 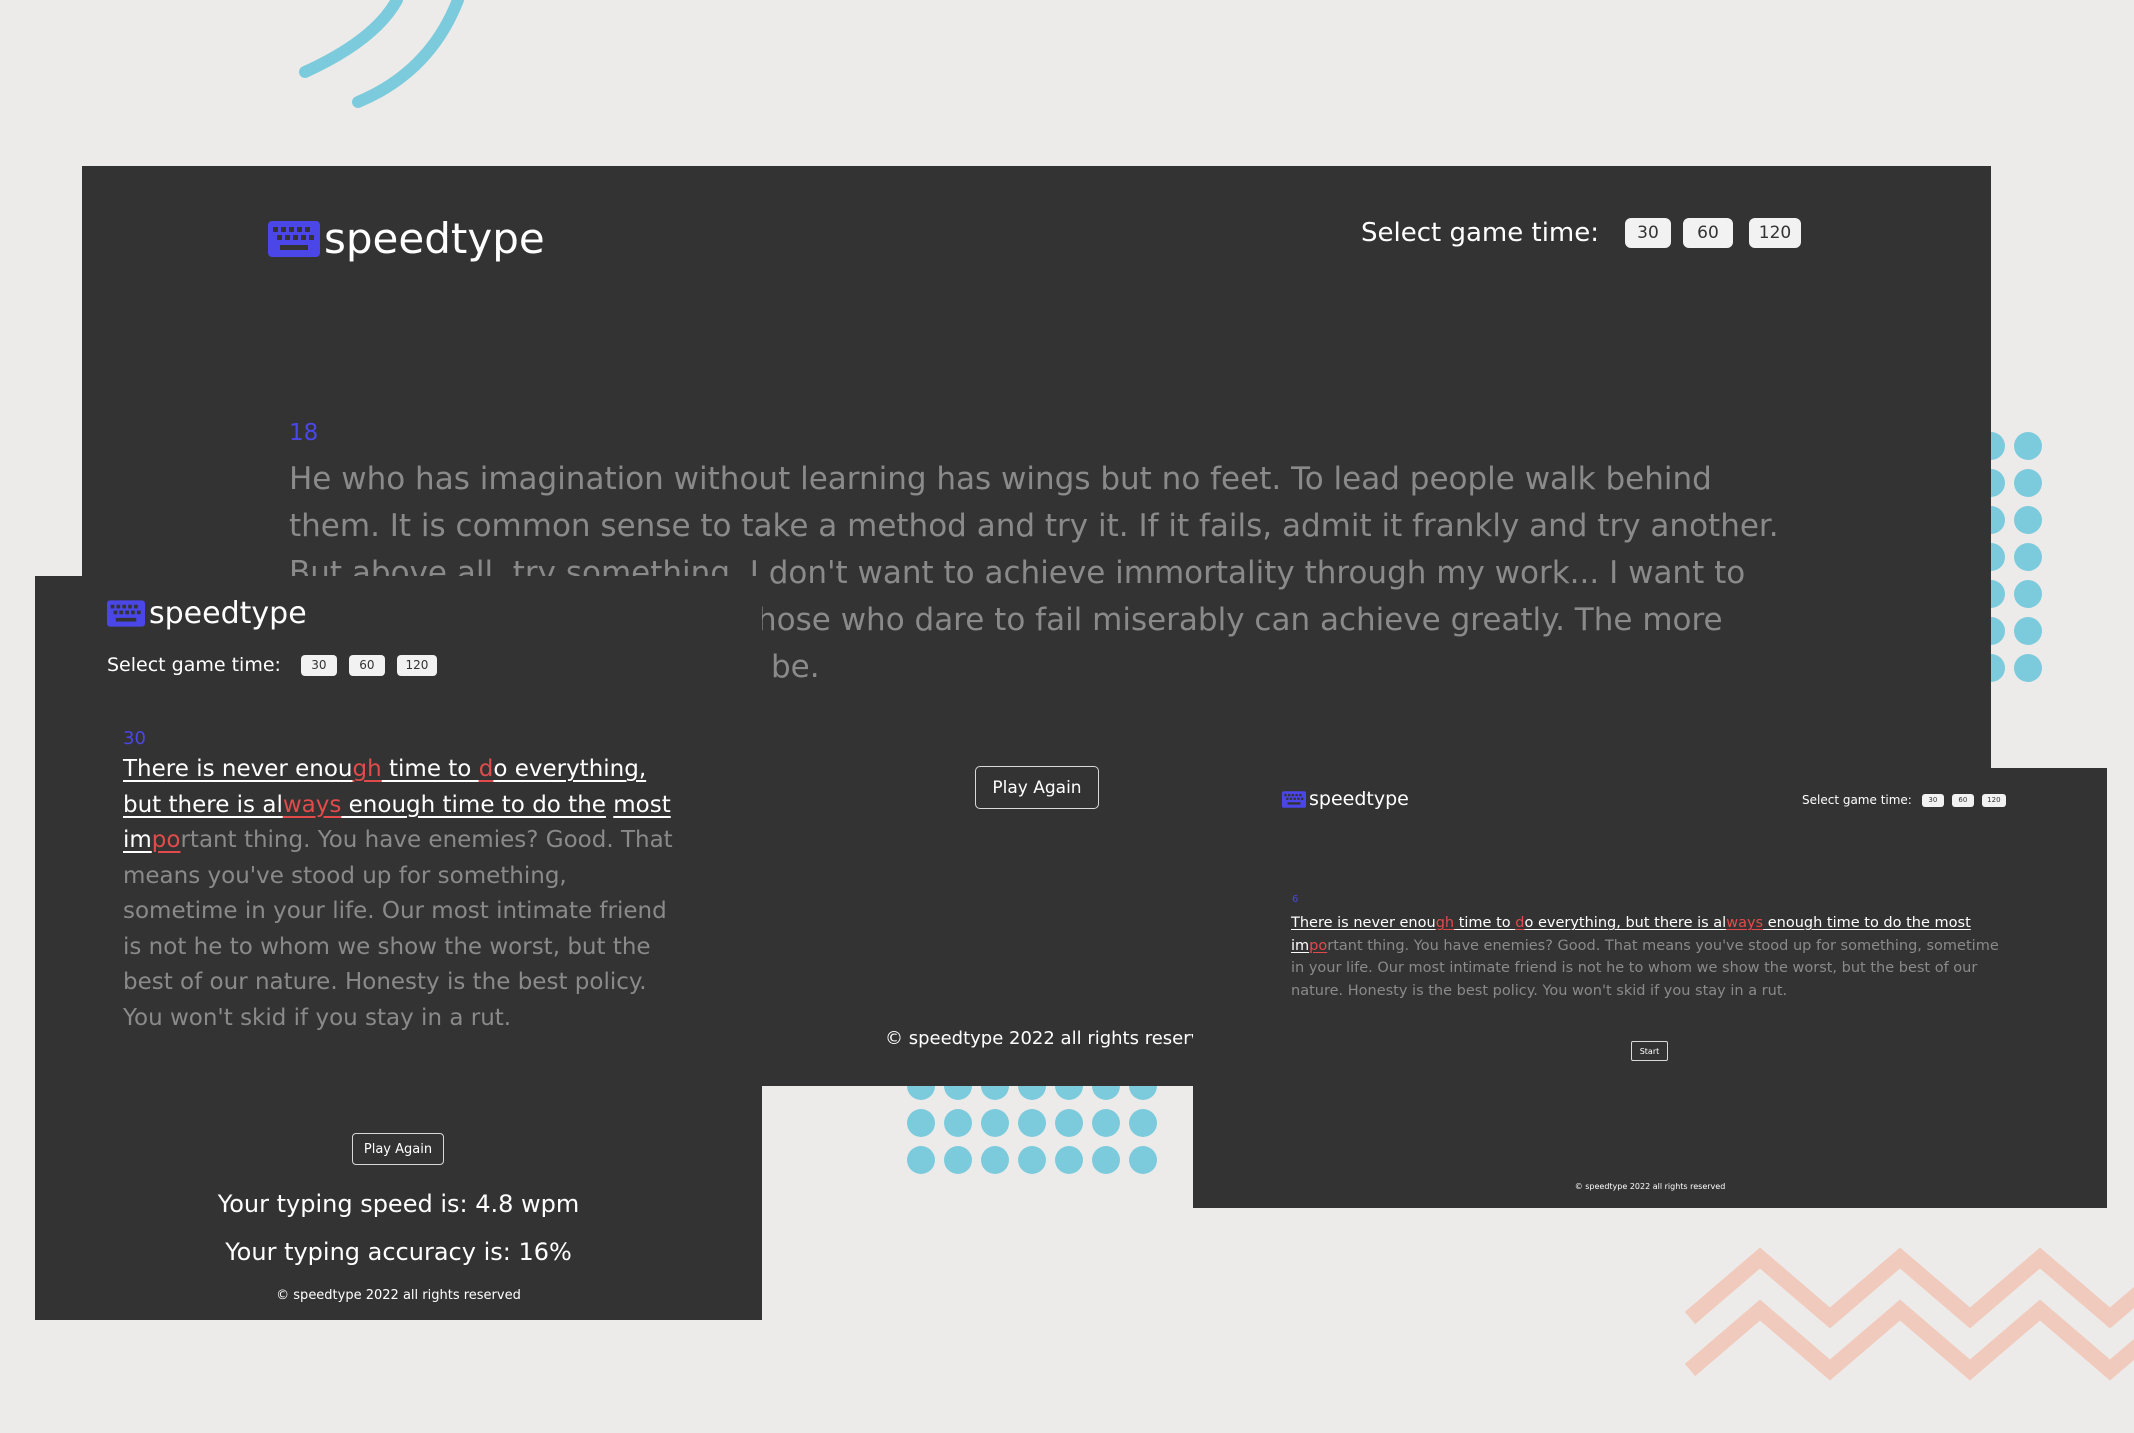 I want to click on typed-correct-text: o everything, but there is al, so click(x=1625, y=923).